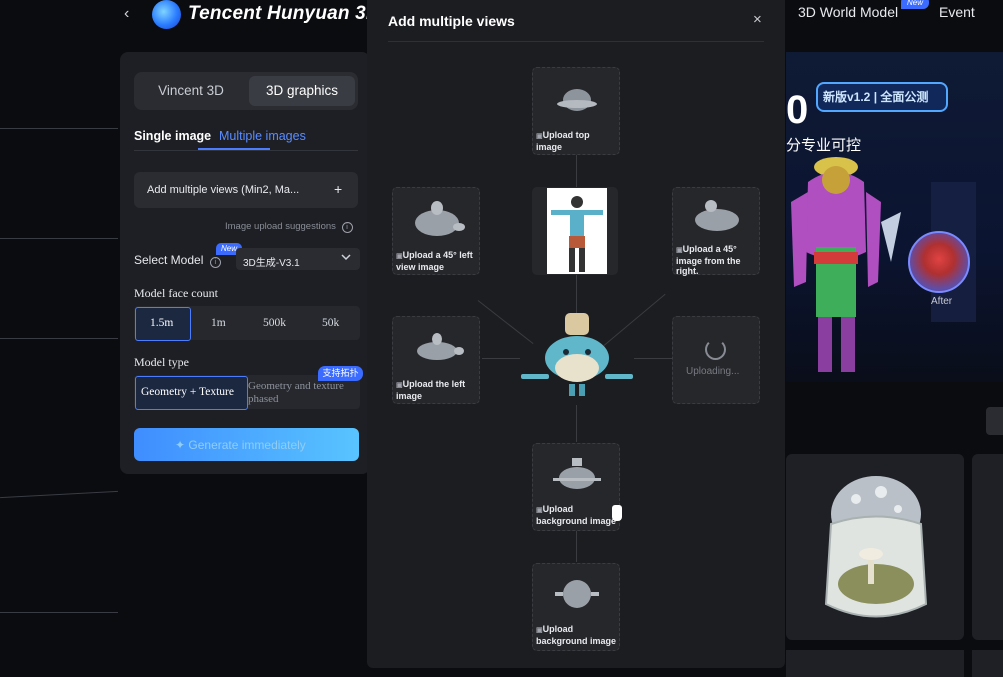 Image resolution: width=1003 pixels, height=677 pixels. What do you see at coordinates (797, 110) in the screenshot?
I see `banner-big-text: 0` at bounding box center [797, 110].